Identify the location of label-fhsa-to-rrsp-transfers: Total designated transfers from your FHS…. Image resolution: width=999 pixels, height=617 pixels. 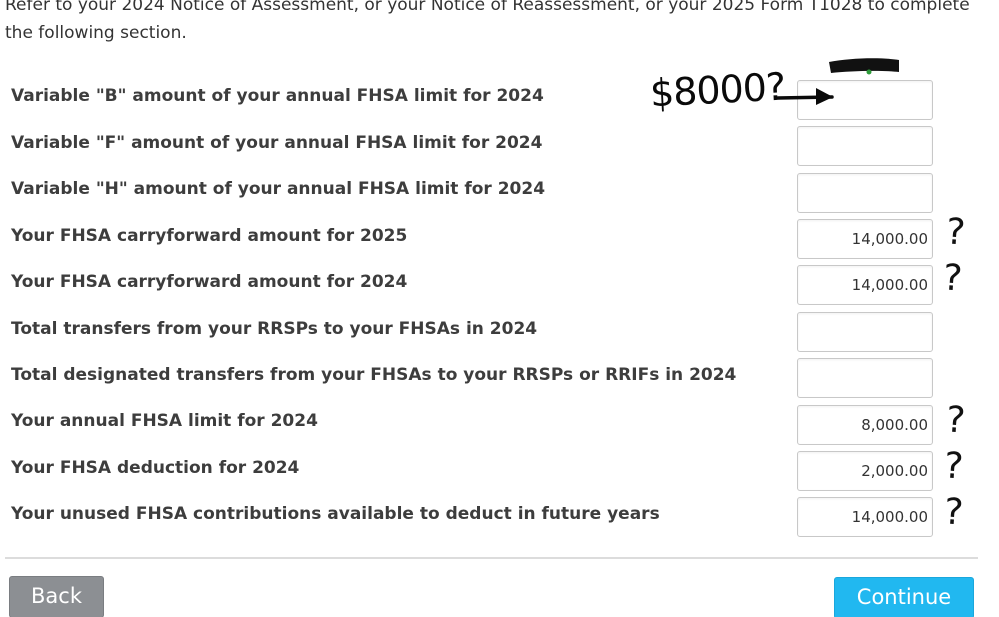
(374, 375).